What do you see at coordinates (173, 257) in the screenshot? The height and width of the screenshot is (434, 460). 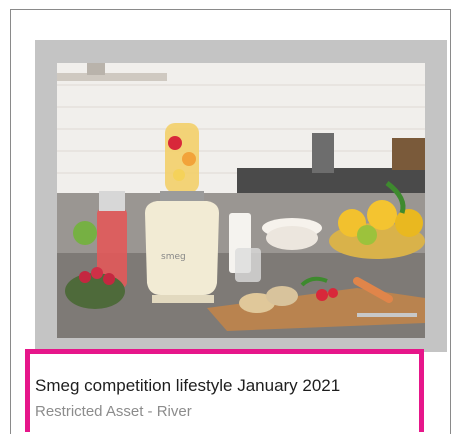 I see `svg-text: smeg` at bounding box center [173, 257].